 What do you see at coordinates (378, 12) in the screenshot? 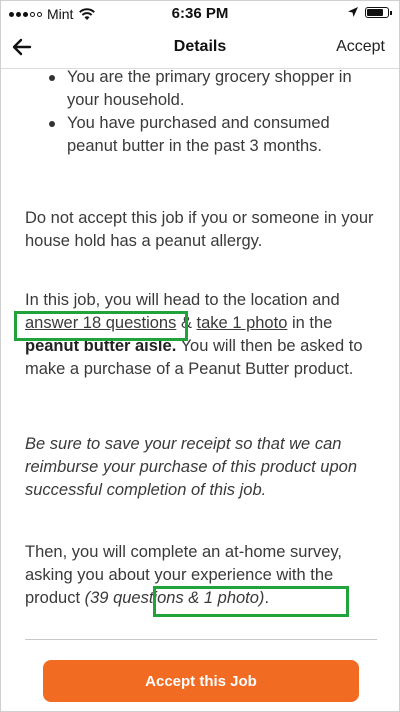
I see `battery-icon` at bounding box center [378, 12].